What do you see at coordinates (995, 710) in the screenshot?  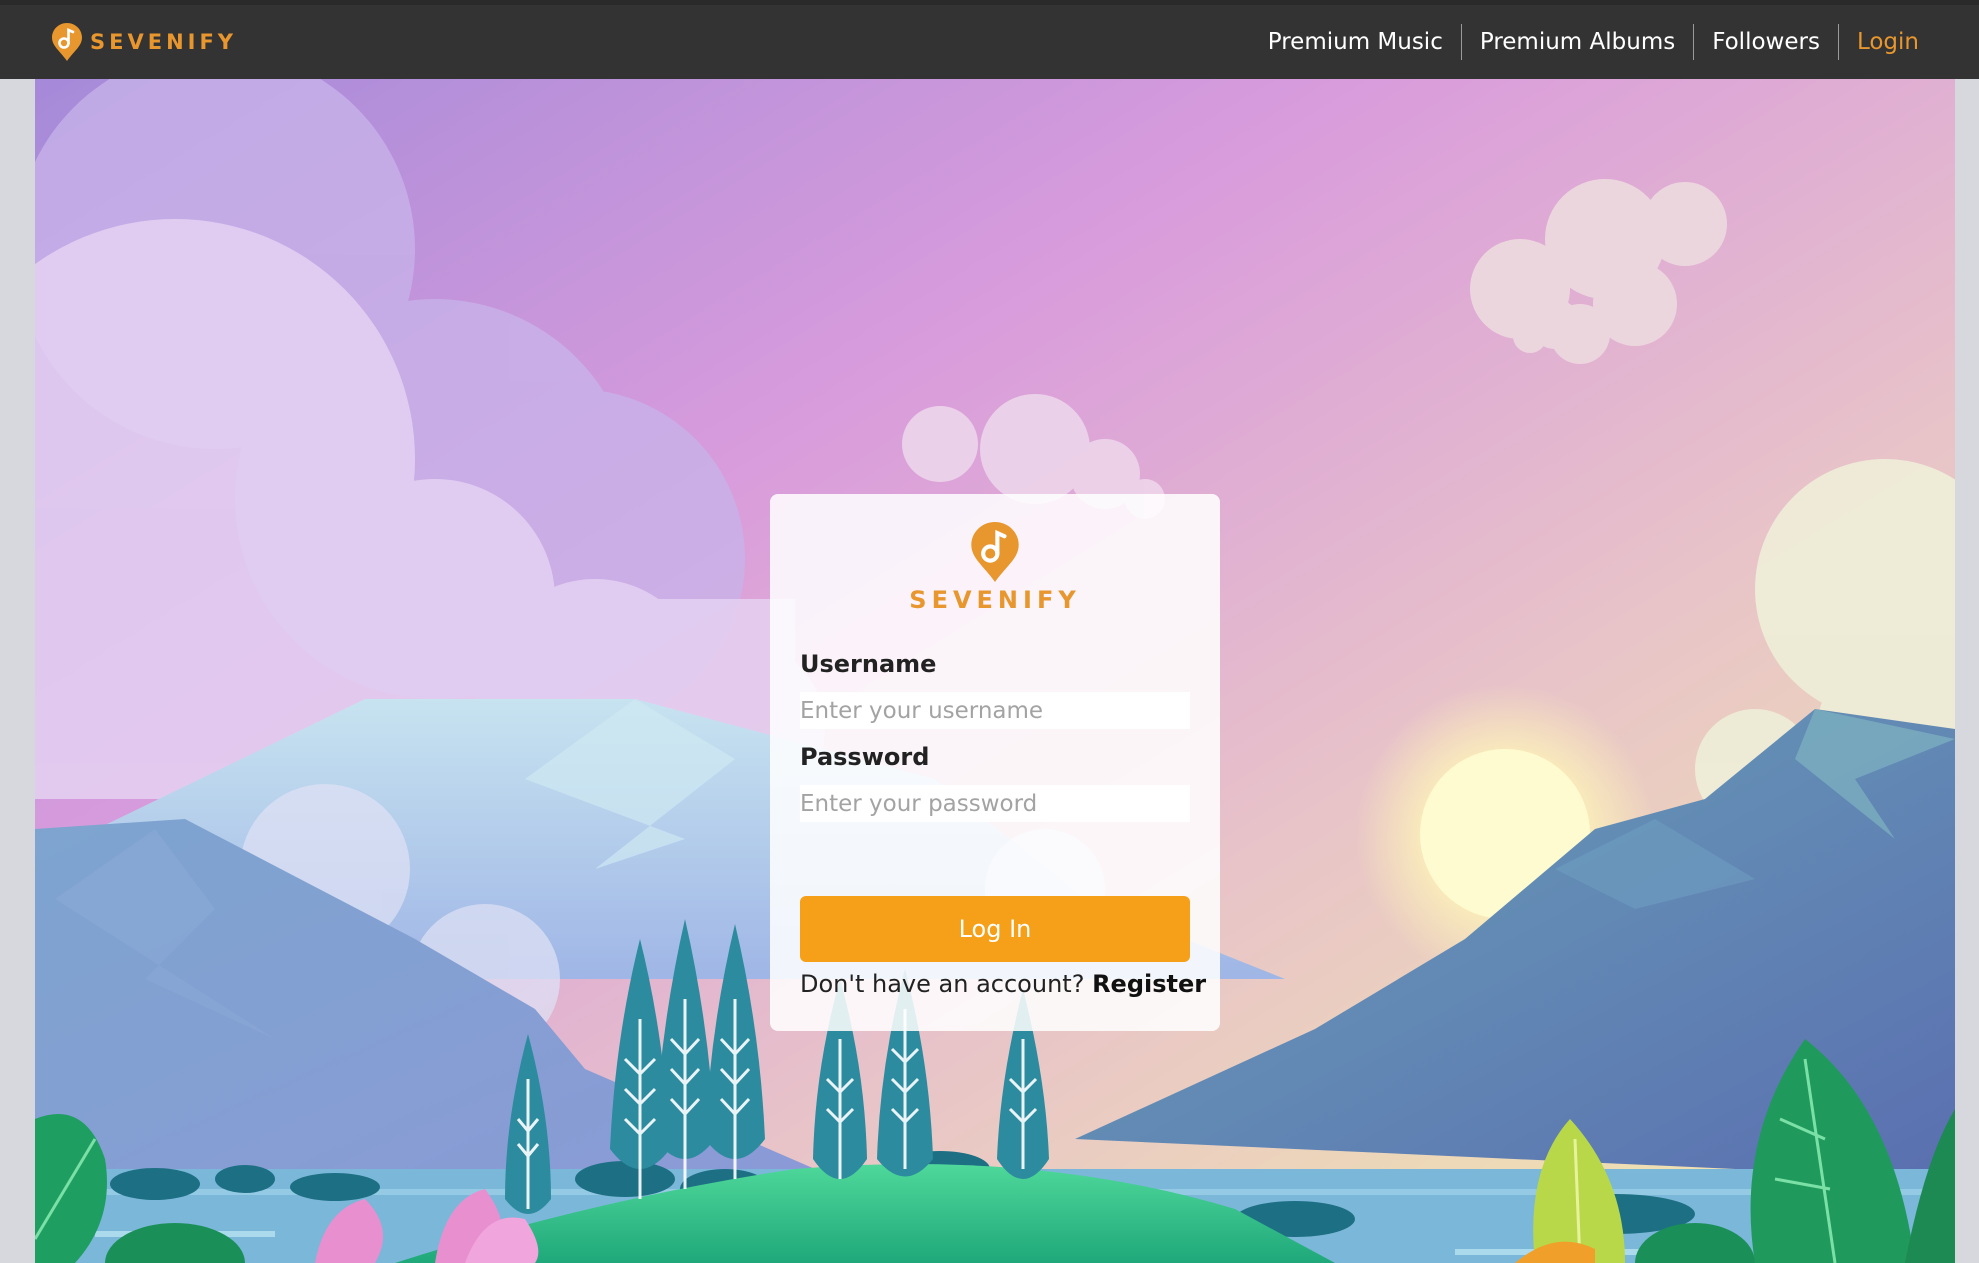 I see `username-input` at bounding box center [995, 710].